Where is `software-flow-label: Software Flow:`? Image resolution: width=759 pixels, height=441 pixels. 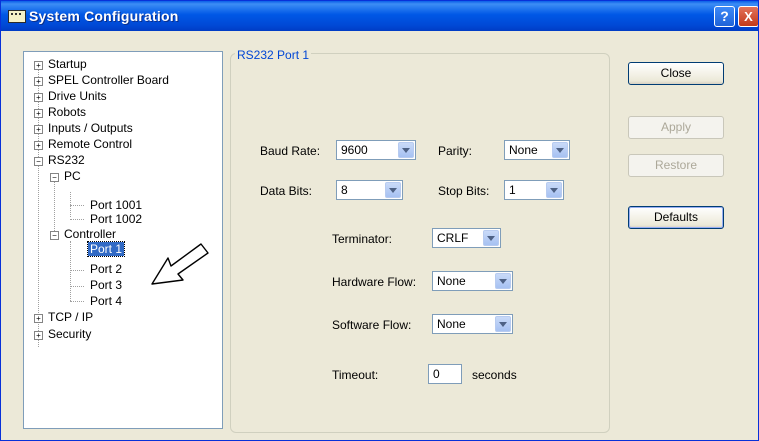
software-flow-label: Software Flow: is located at coordinates (372, 325).